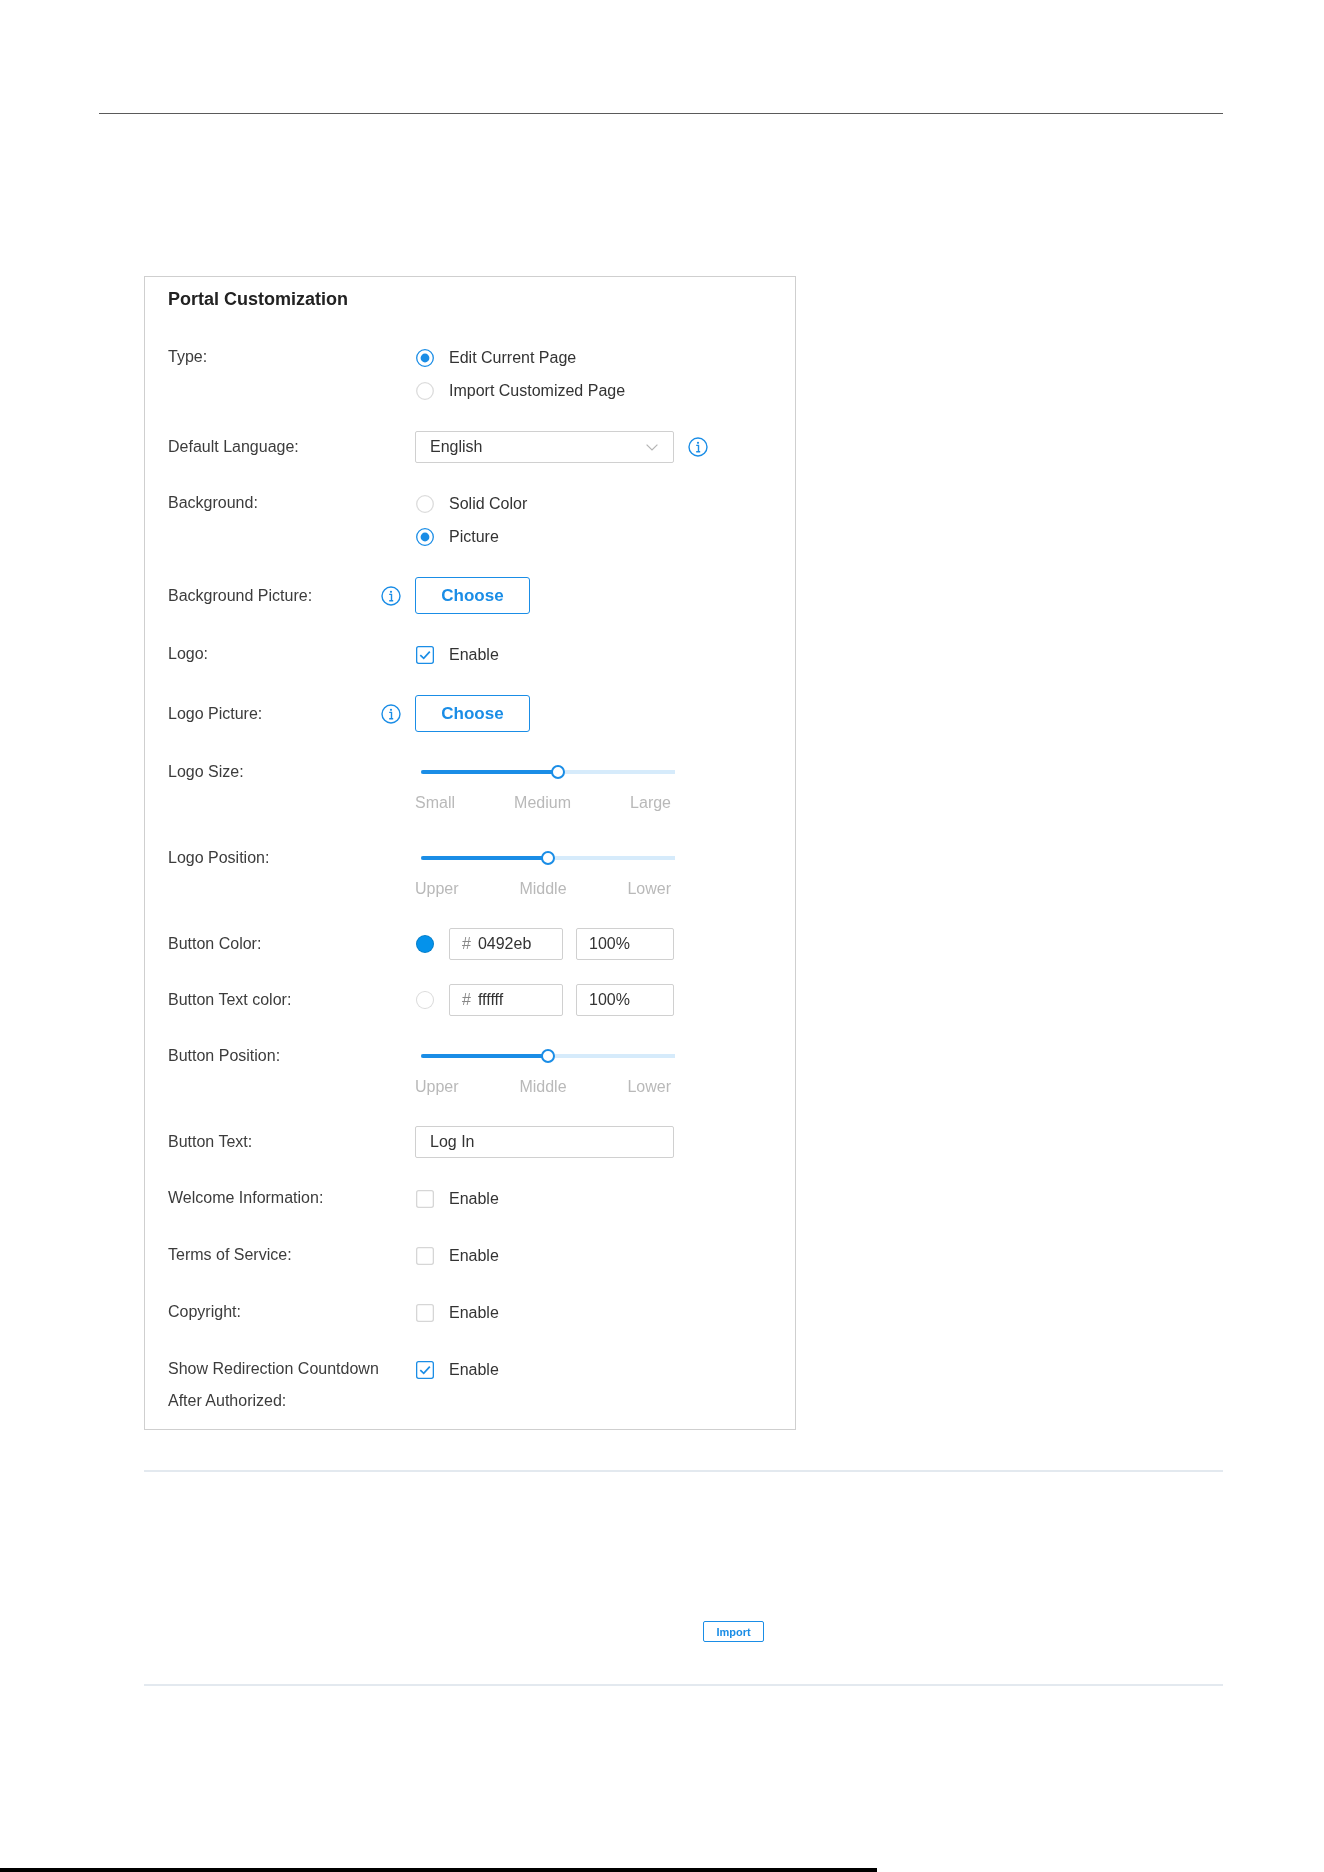 The image size is (1324, 1872). Describe the element at coordinates (204, 1312) in the screenshot. I see `field-label: Copyright:` at that location.